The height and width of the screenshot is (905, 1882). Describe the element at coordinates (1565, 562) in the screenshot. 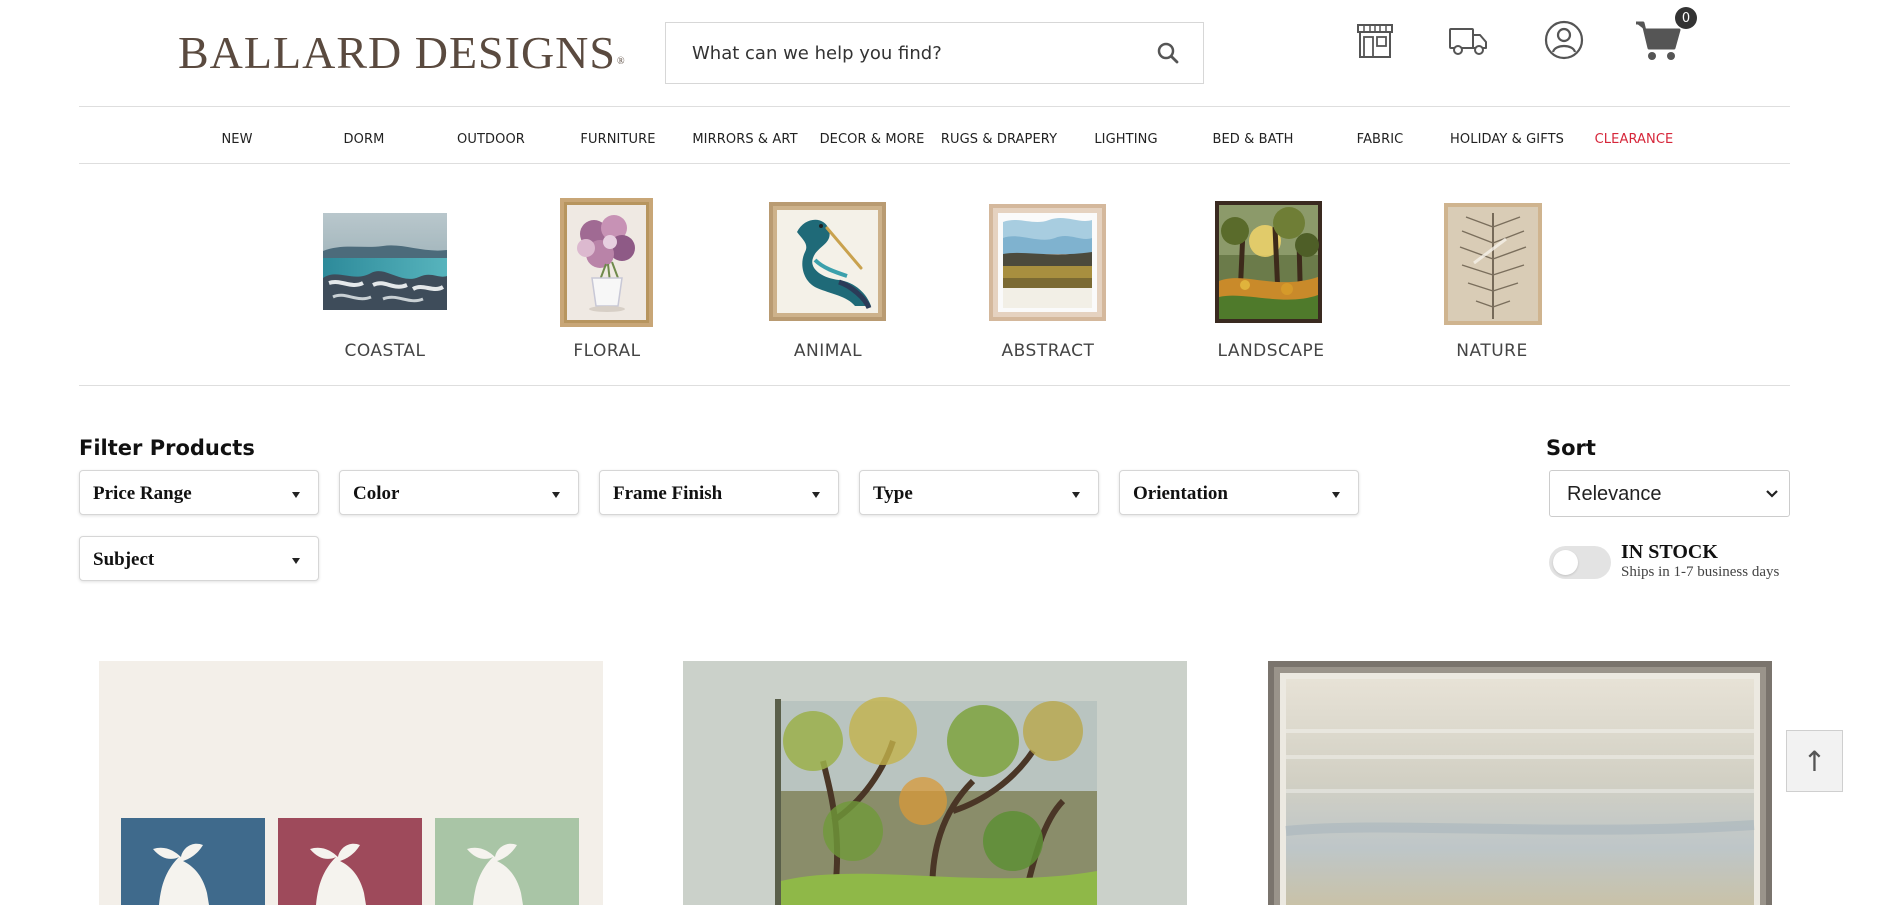

I see `toggle-knob` at that location.